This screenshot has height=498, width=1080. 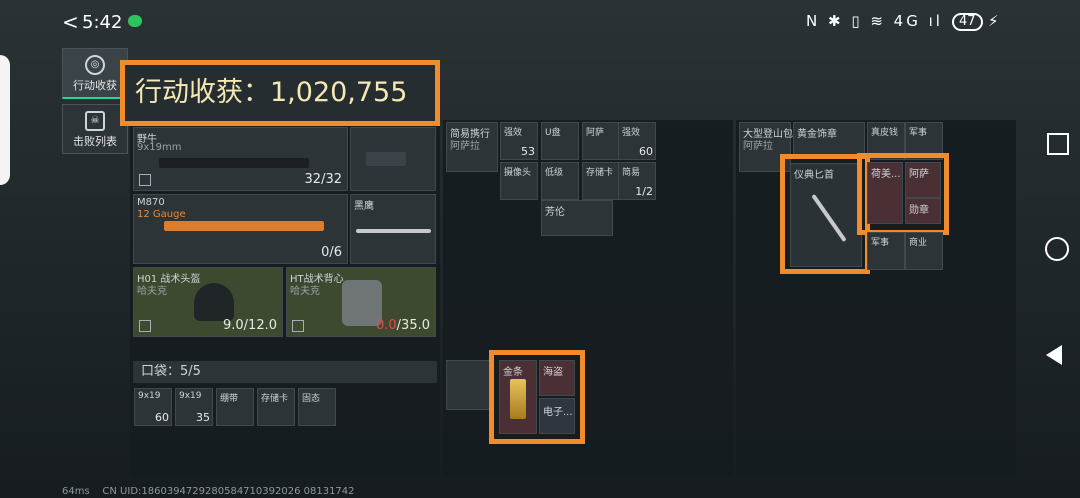 What do you see at coordinates (70, 22) in the screenshot?
I see `back-arrow-icon: <` at bounding box center [70, 22].